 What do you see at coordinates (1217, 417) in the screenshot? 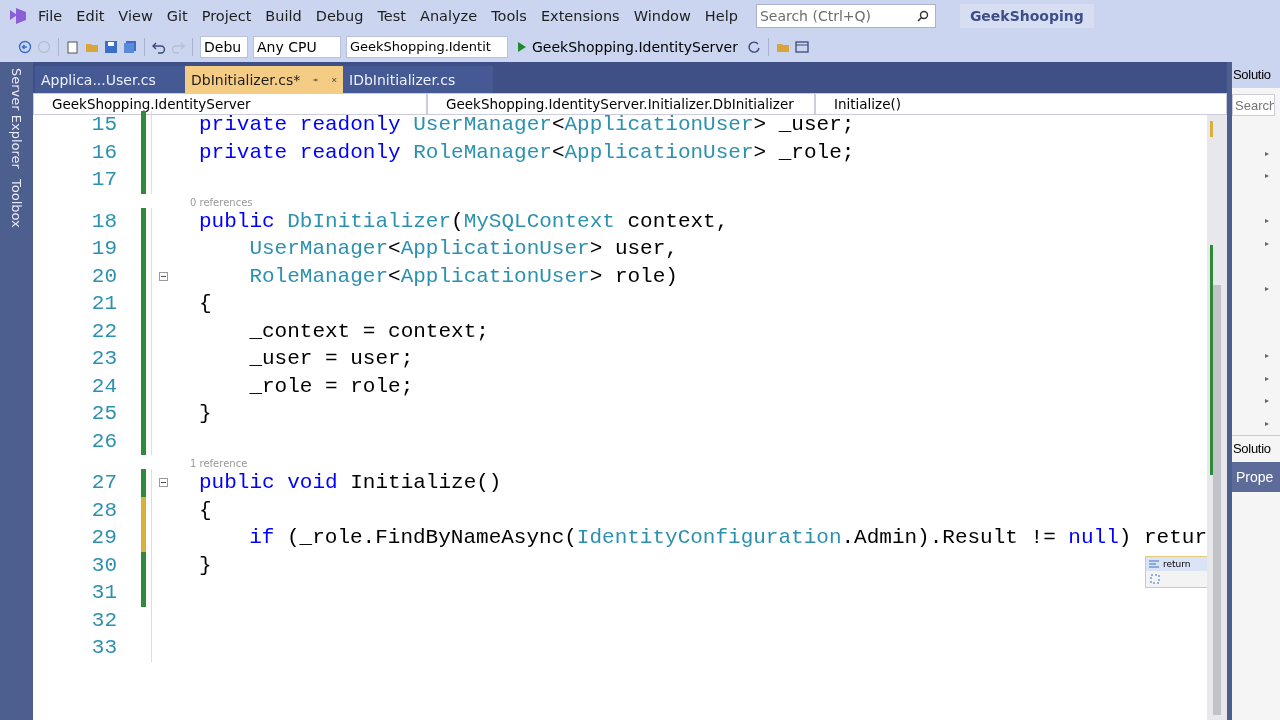
I see `scrollbar` at bounding box center [1217, 417].